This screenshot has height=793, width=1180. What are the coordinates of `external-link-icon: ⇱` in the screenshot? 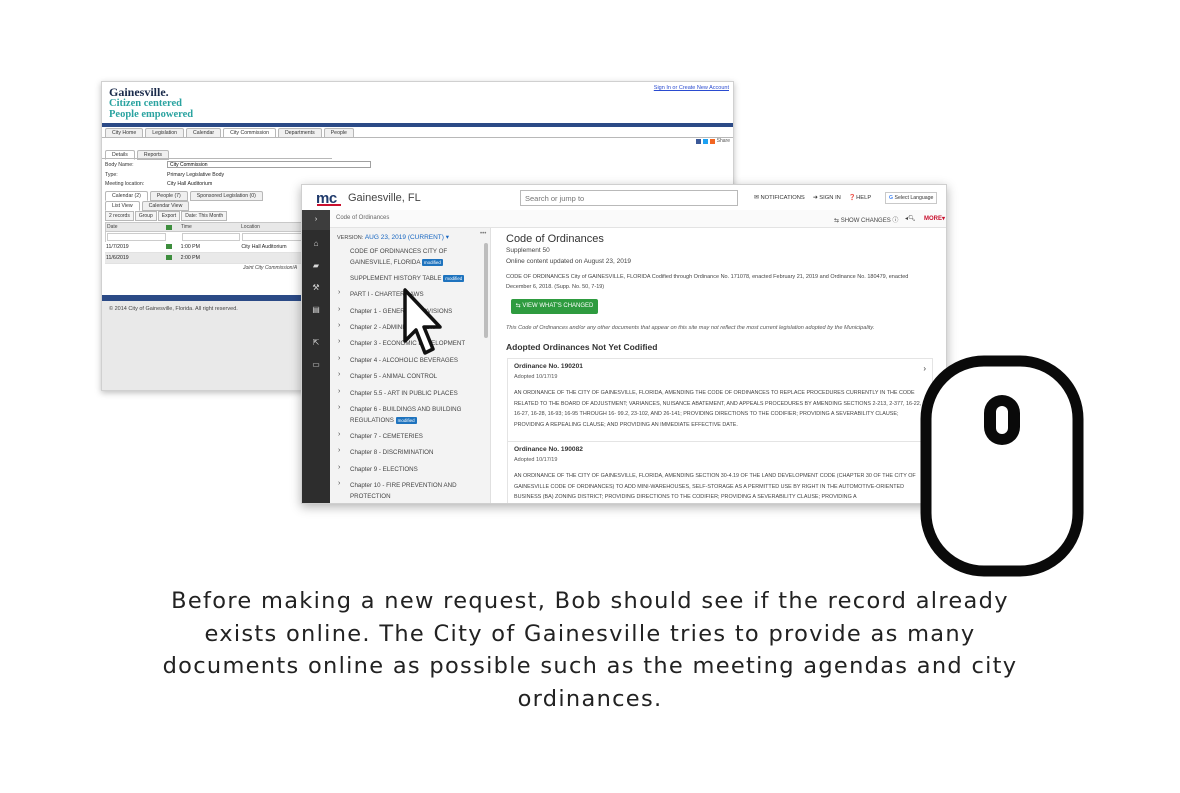 It's located at (316, 342).